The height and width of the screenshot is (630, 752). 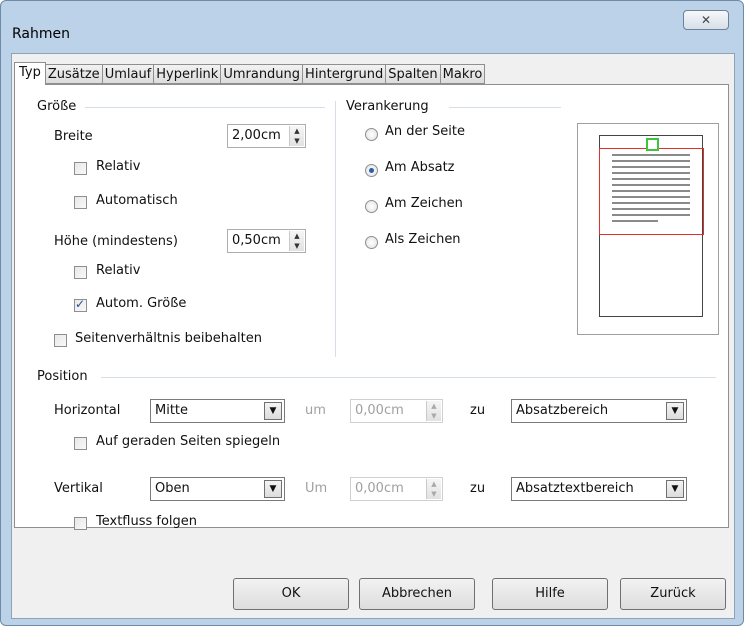 What do you see at coordinates (425, 131) in the screenshot?
I see `anchor-label-seite: An der Seite` at bounding box center [425, 131].